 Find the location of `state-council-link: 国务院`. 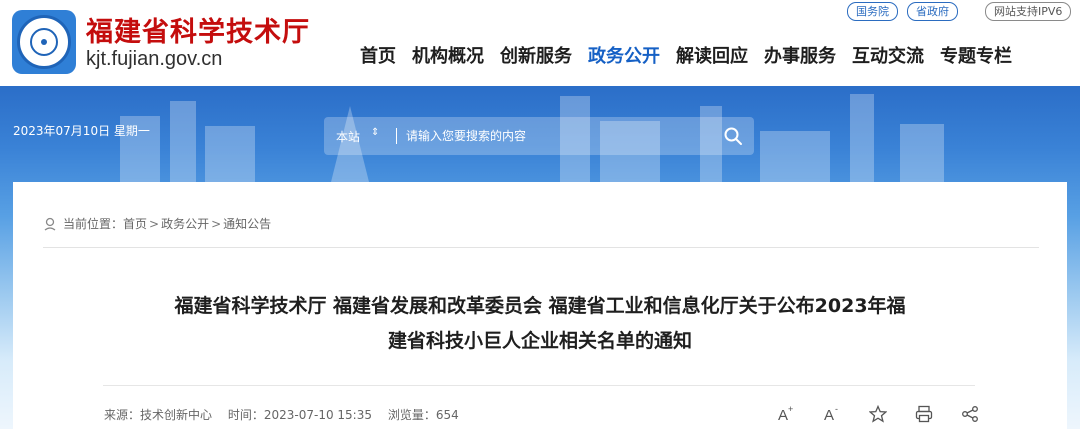

state-council-link: 国务院 is located at coordinates (872, 11).